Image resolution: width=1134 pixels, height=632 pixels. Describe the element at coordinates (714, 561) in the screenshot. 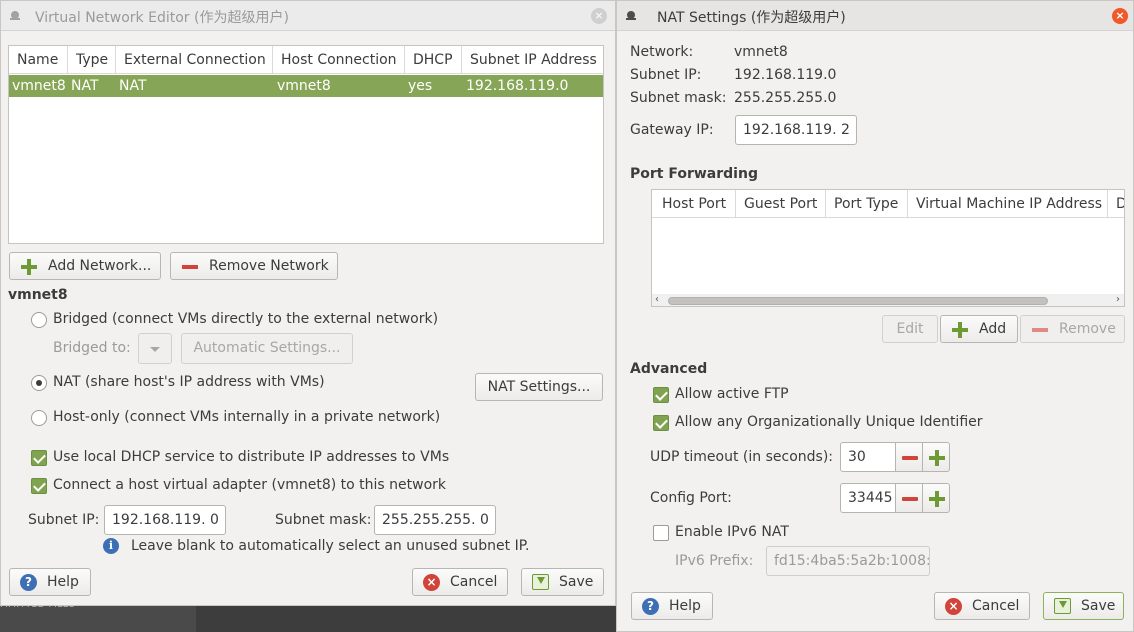

I see `ipv6-prefix-label: IPv6 Prefix:` at that location.